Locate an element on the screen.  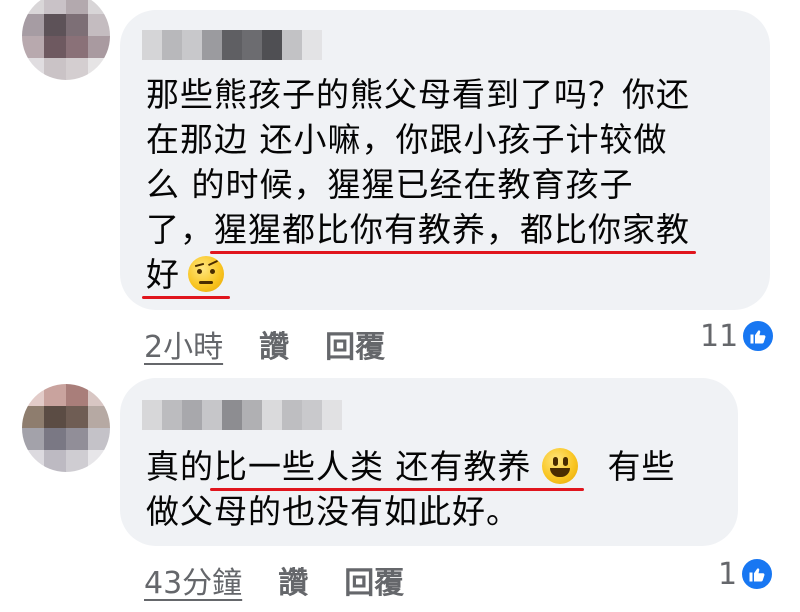
highlighted-text: 猩猩都比你有教养，都比你家教 is located at coordinates (453, 230).